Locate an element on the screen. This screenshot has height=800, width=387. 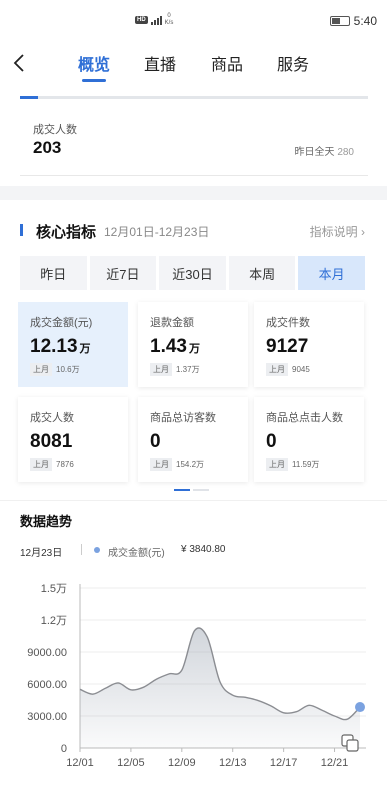
metric-card-buyers: 成交人数 8081 上月 7876 is located at coordinates (73, 439).